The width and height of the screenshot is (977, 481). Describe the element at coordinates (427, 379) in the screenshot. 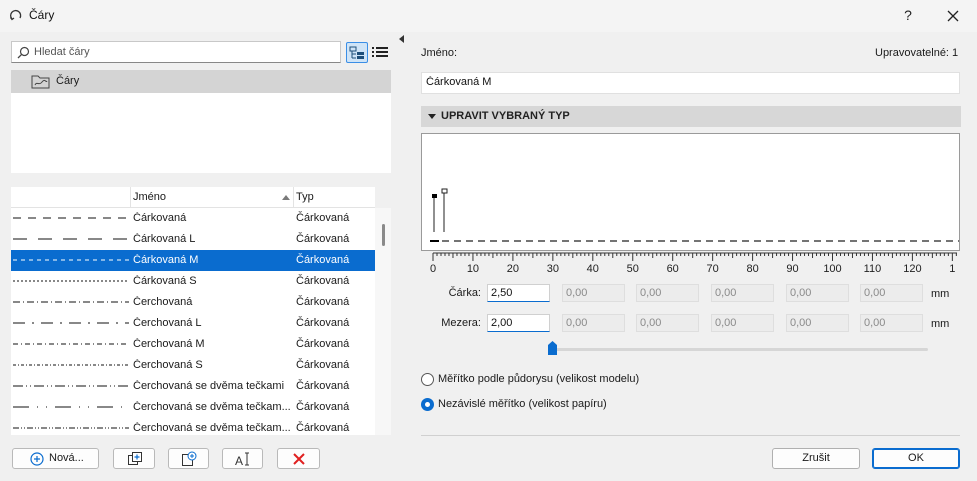

I see `radio-model-scale-button` at that location.